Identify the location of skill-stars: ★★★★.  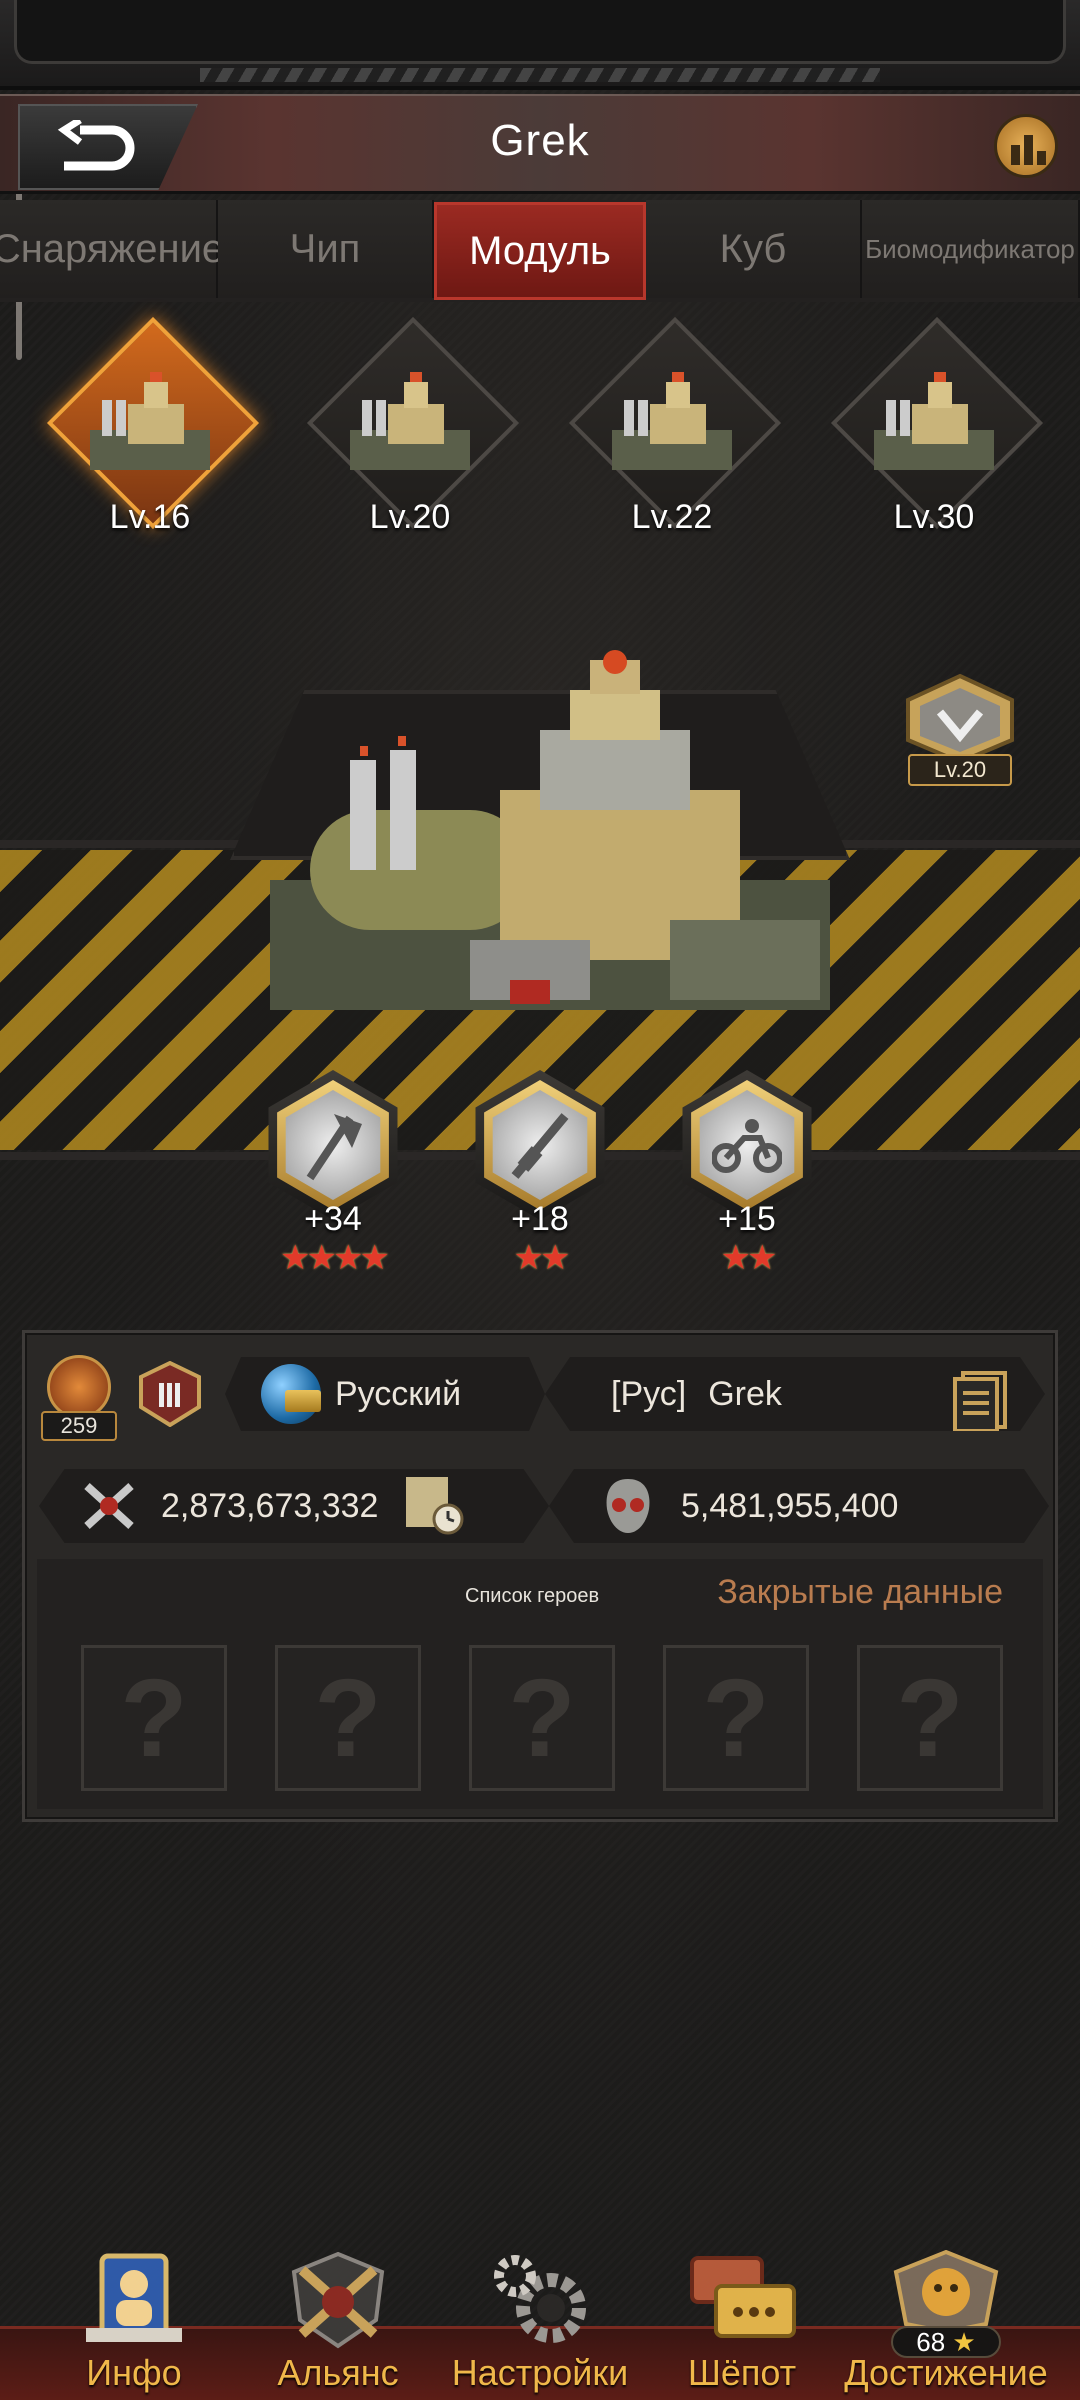
(335, 1258).